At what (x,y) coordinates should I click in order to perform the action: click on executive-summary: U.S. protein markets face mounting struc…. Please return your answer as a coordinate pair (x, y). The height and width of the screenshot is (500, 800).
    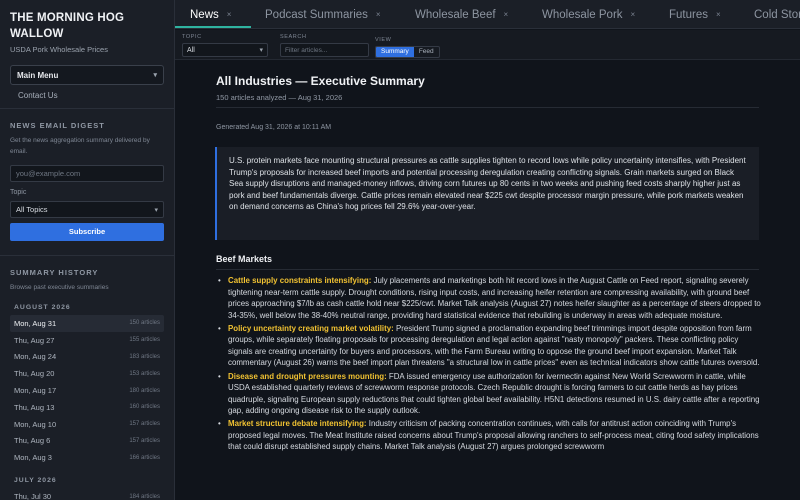
    Looking at the image, I should click on (487, 193).